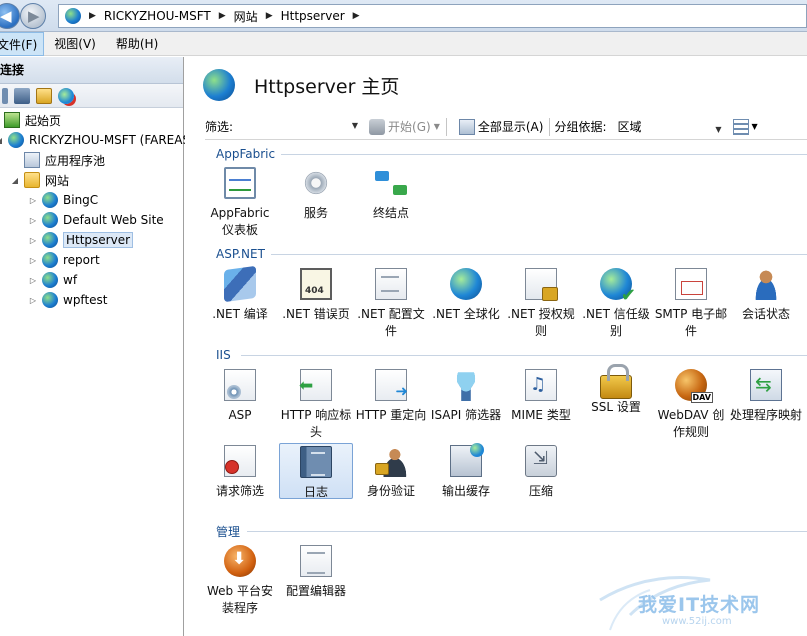 The image size is (807, 636). What do you see at coordinates (466, 386) in the screenshot?
I see `isapi-filters-icon` at bounding box center [466, 386].